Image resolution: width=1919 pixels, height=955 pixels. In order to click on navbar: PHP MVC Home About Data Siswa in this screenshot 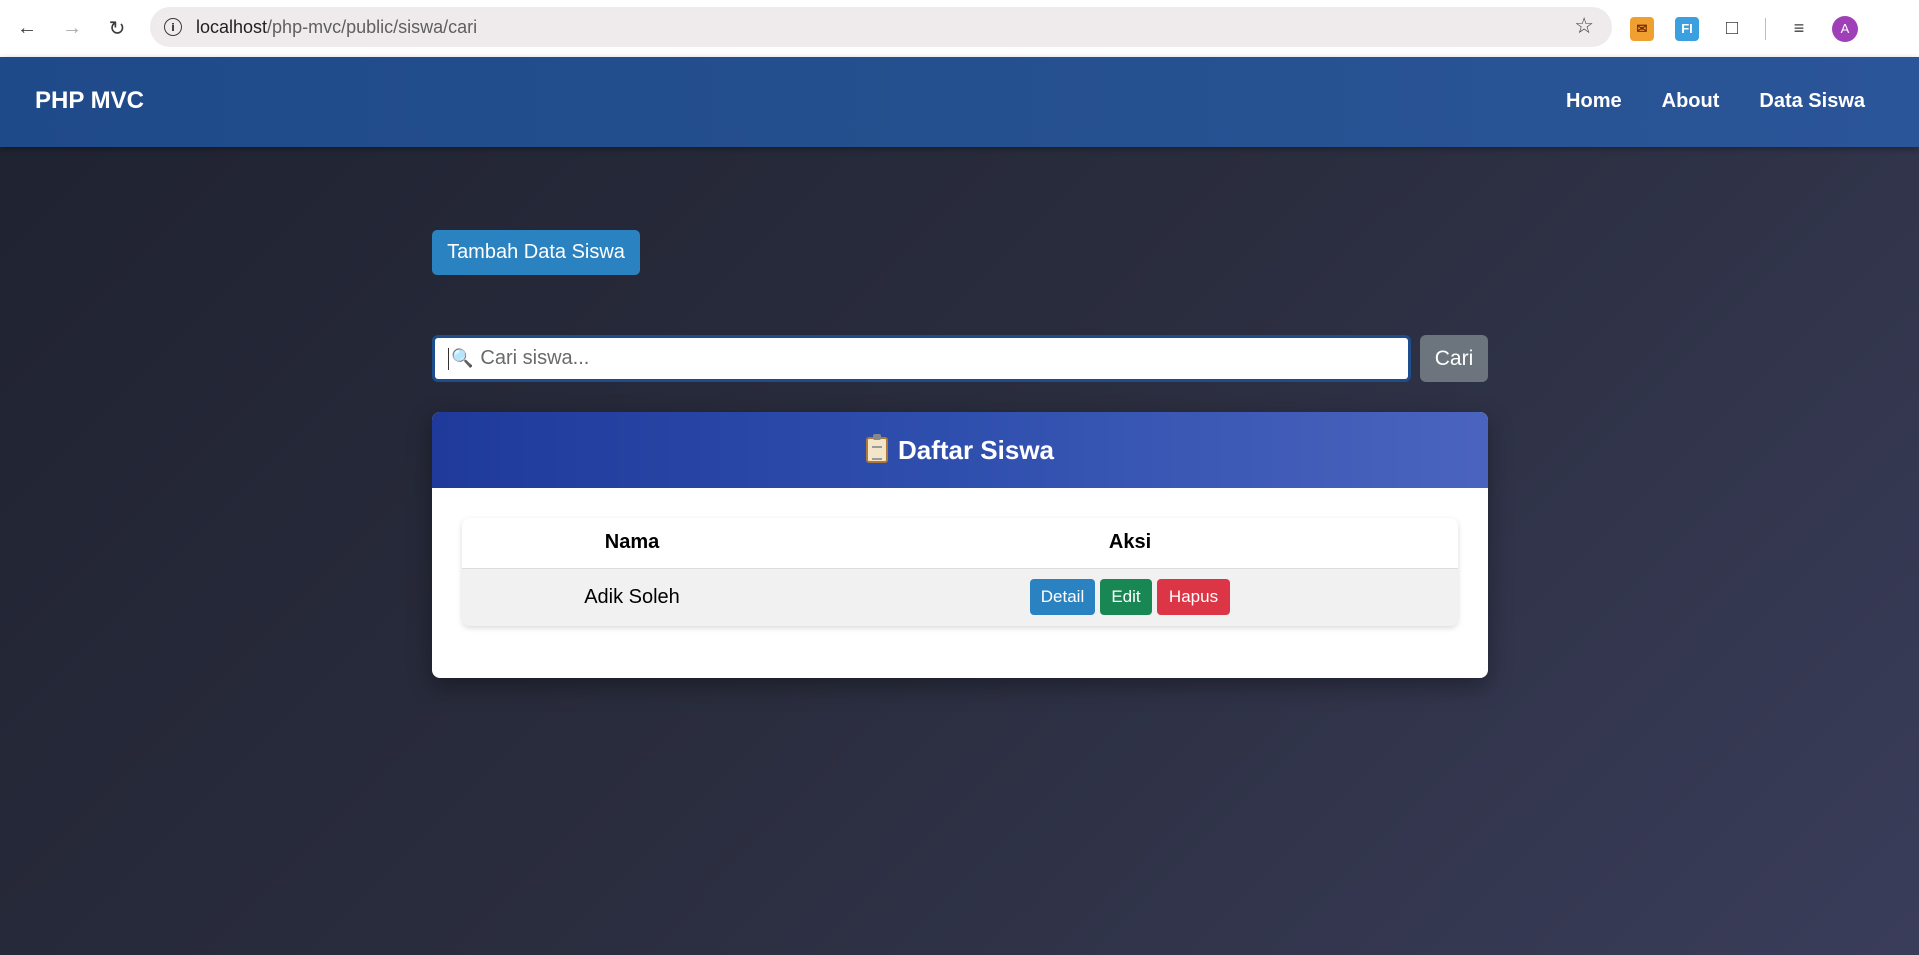, I will do `click(959, 102)`.